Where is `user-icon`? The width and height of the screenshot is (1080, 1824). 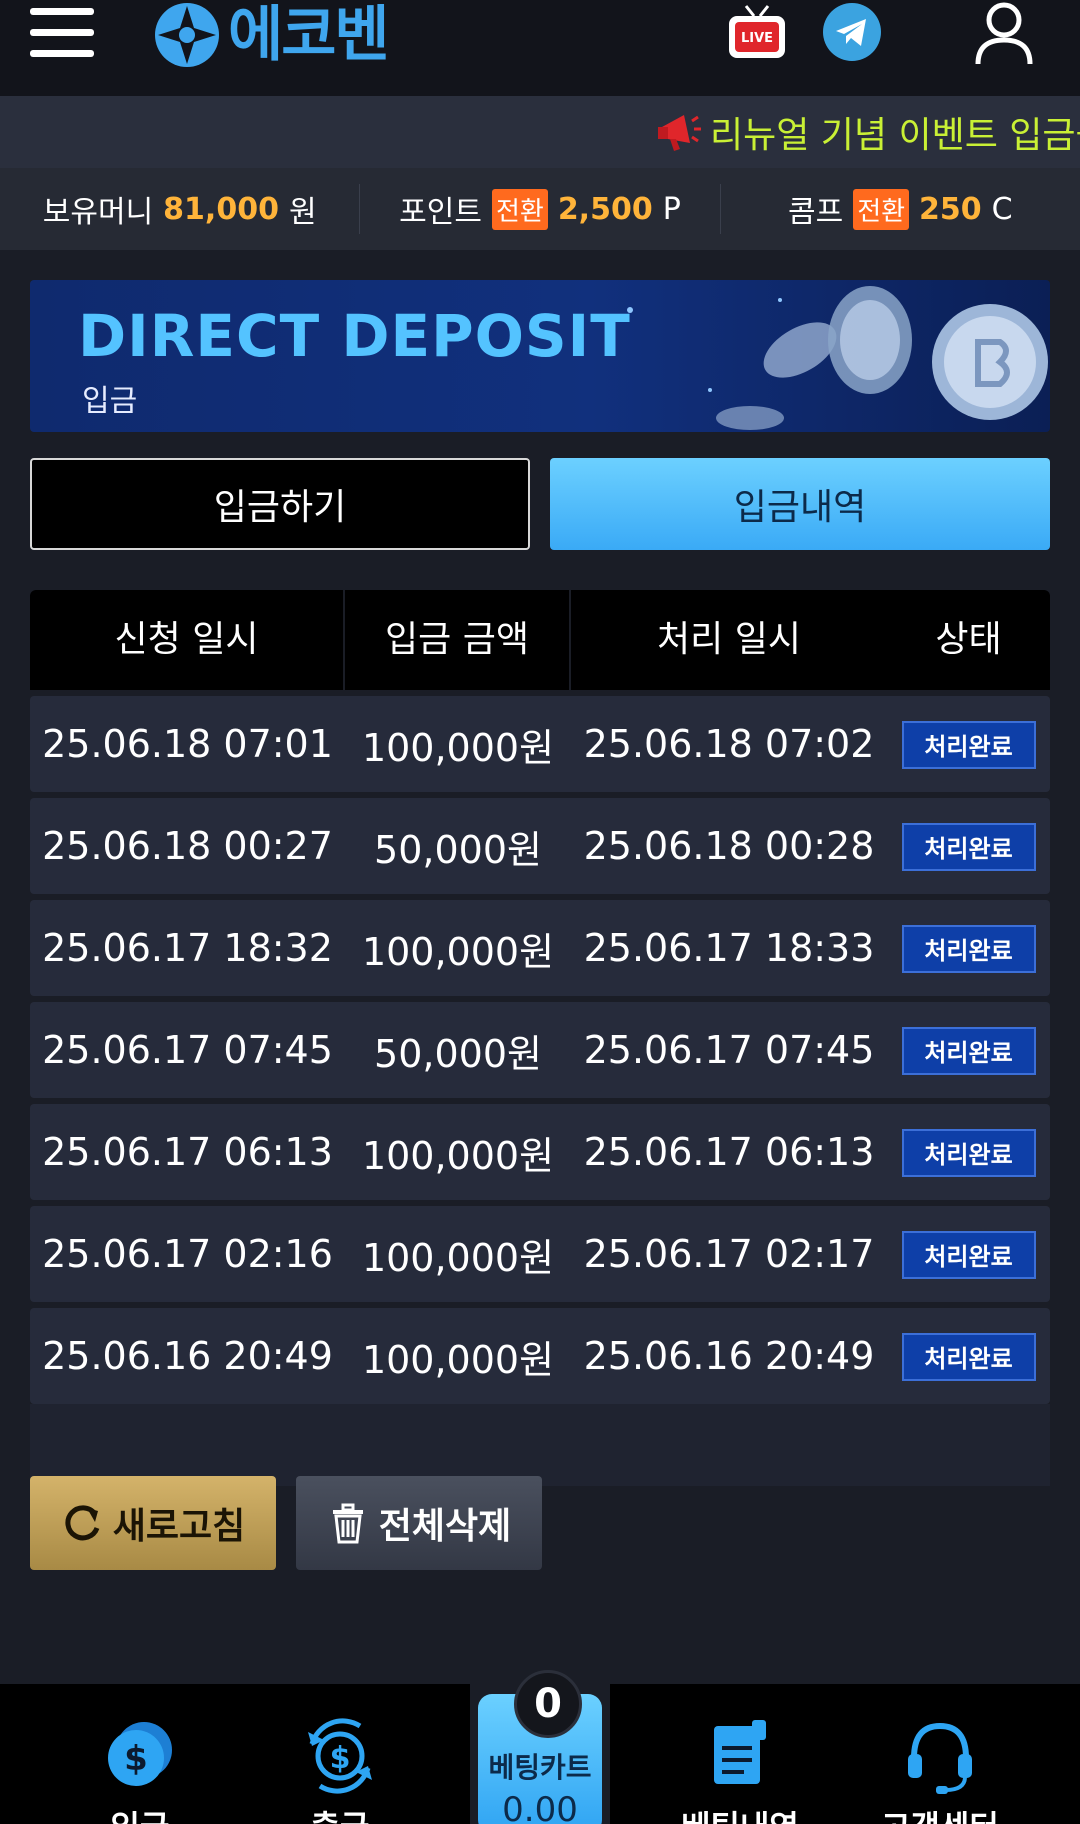
user-icon is located at coordinates (1004, 33).